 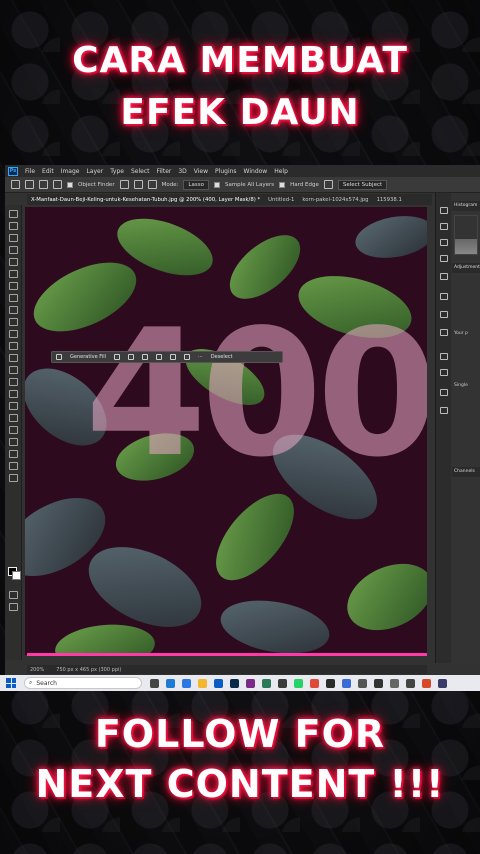 What do you see at coordinates (202, 683) in the screenshot?
I see `file-explorer-icon` at bounding box center [202, 683].